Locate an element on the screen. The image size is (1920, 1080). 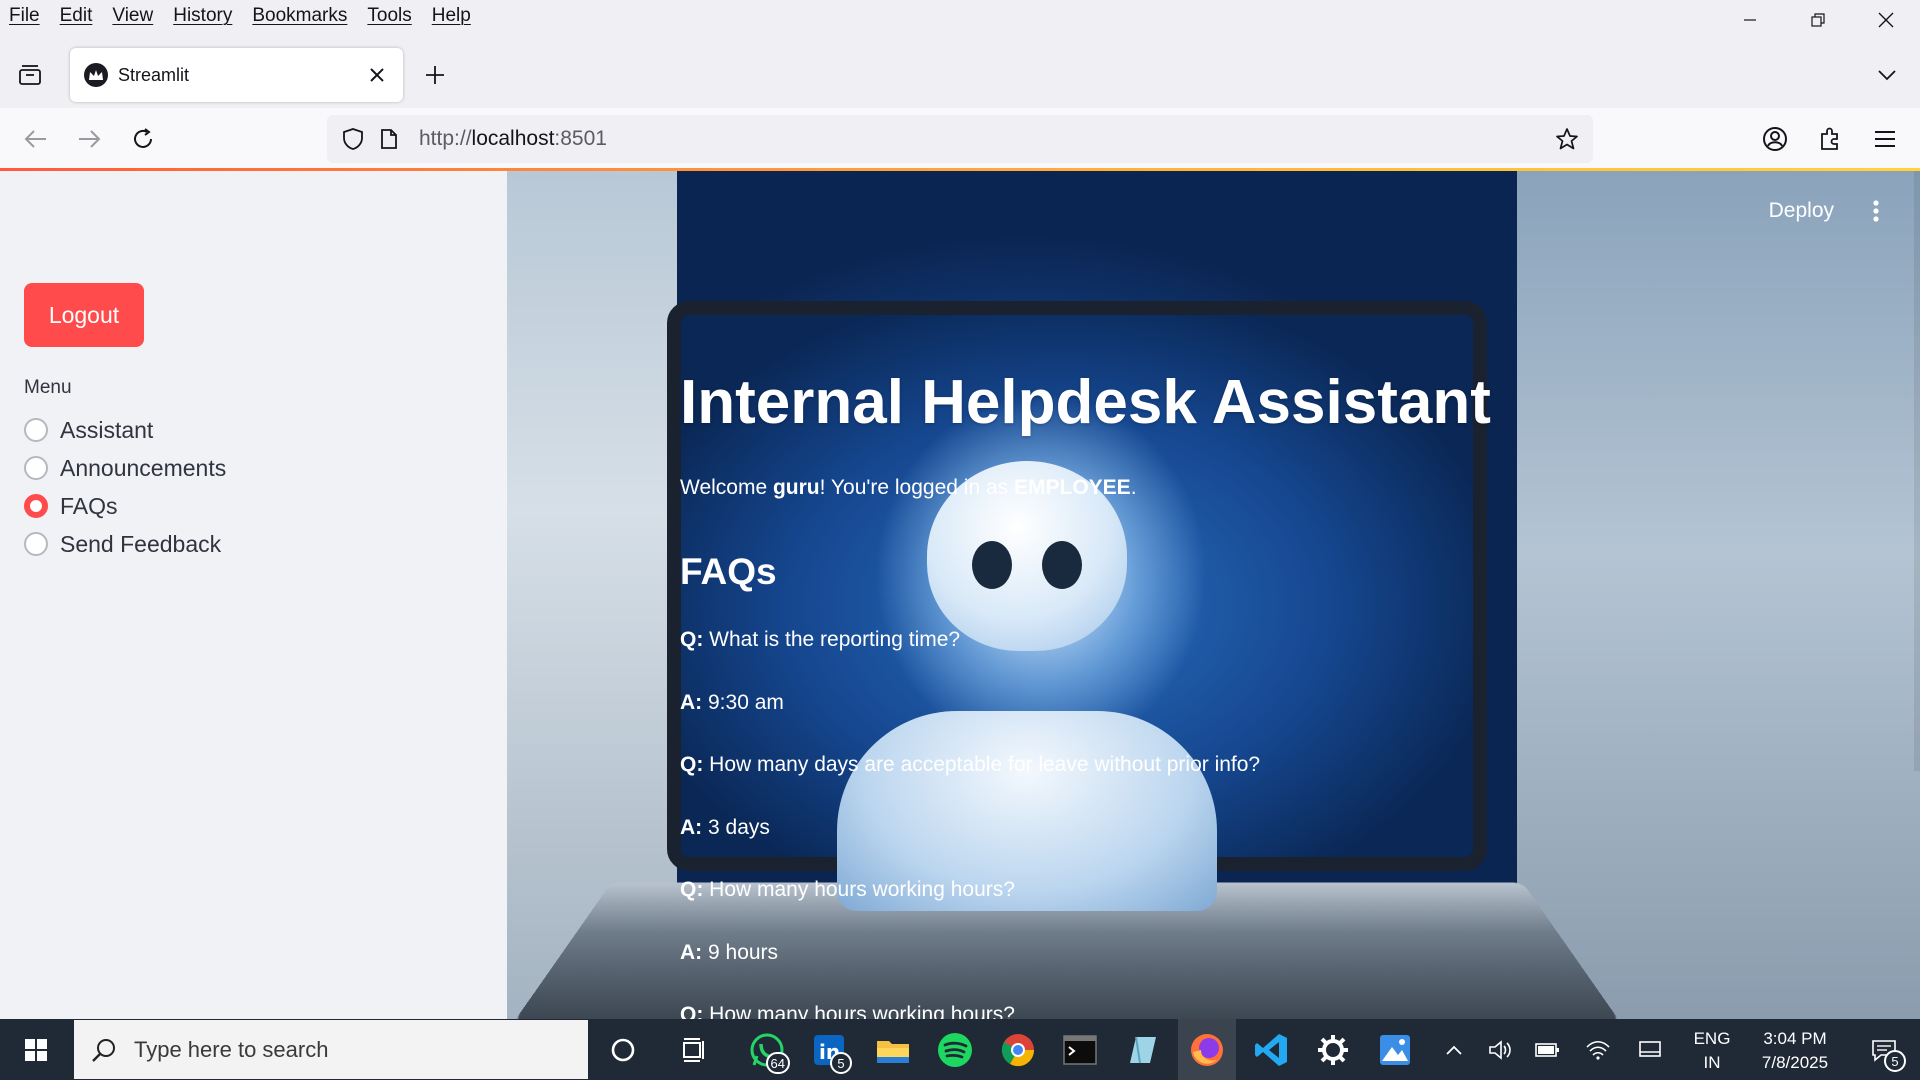
plus-icon is located at coordinates (435, 75).